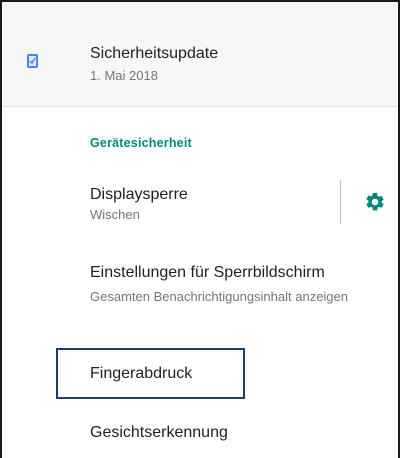  What do you see at coordinates (139, 194) in the screenshot?
I see `screen-lock-title: Displaysperre` at bounding box center [139, 194].